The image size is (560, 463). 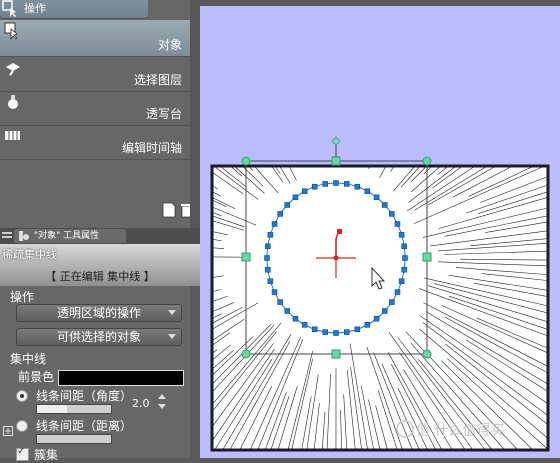 I want to click on selectable-objects-dropdown: 可供选择的对象, so click(x=99, y=337).